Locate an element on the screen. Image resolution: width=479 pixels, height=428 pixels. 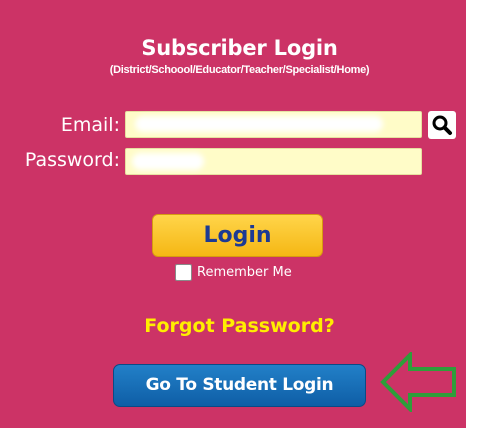
forgot-password-link: Forgot Password? is located at coordinates (239, 326).